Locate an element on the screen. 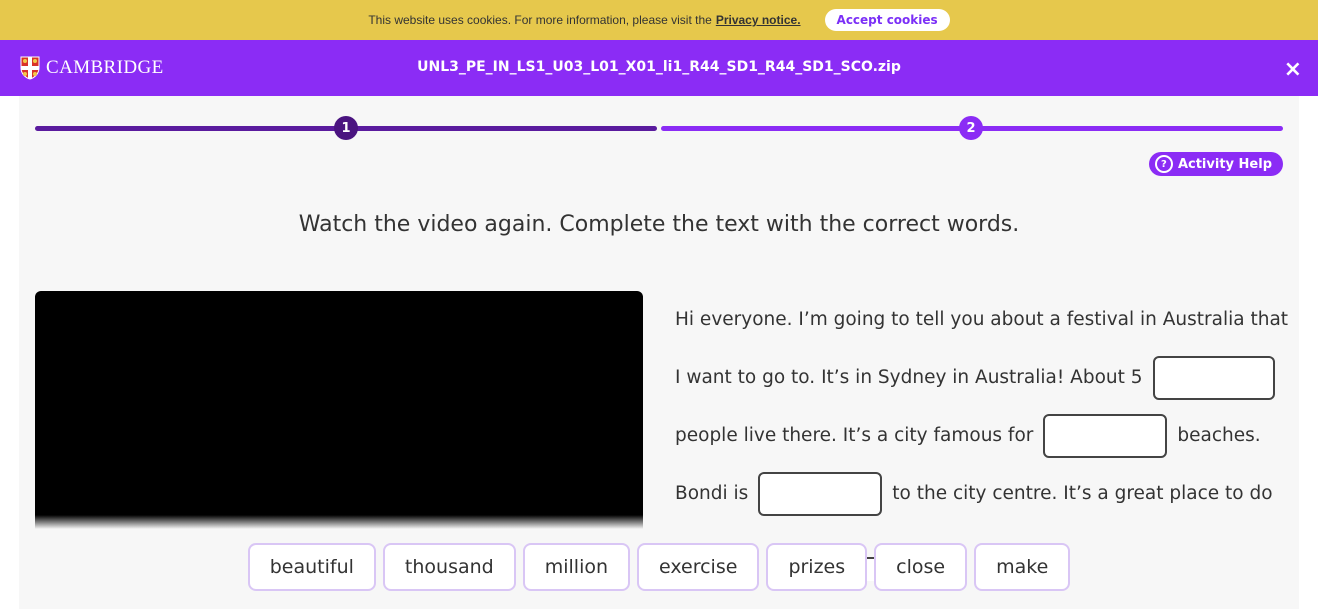 This screenshot has width=1318, height=609. passage-text-4a: Bondi is is located at coordinates (712, 493).